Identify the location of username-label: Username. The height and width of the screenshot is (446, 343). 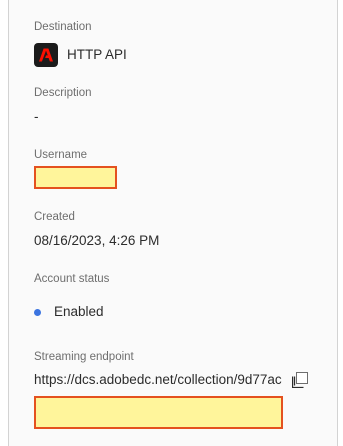
(61, 155).